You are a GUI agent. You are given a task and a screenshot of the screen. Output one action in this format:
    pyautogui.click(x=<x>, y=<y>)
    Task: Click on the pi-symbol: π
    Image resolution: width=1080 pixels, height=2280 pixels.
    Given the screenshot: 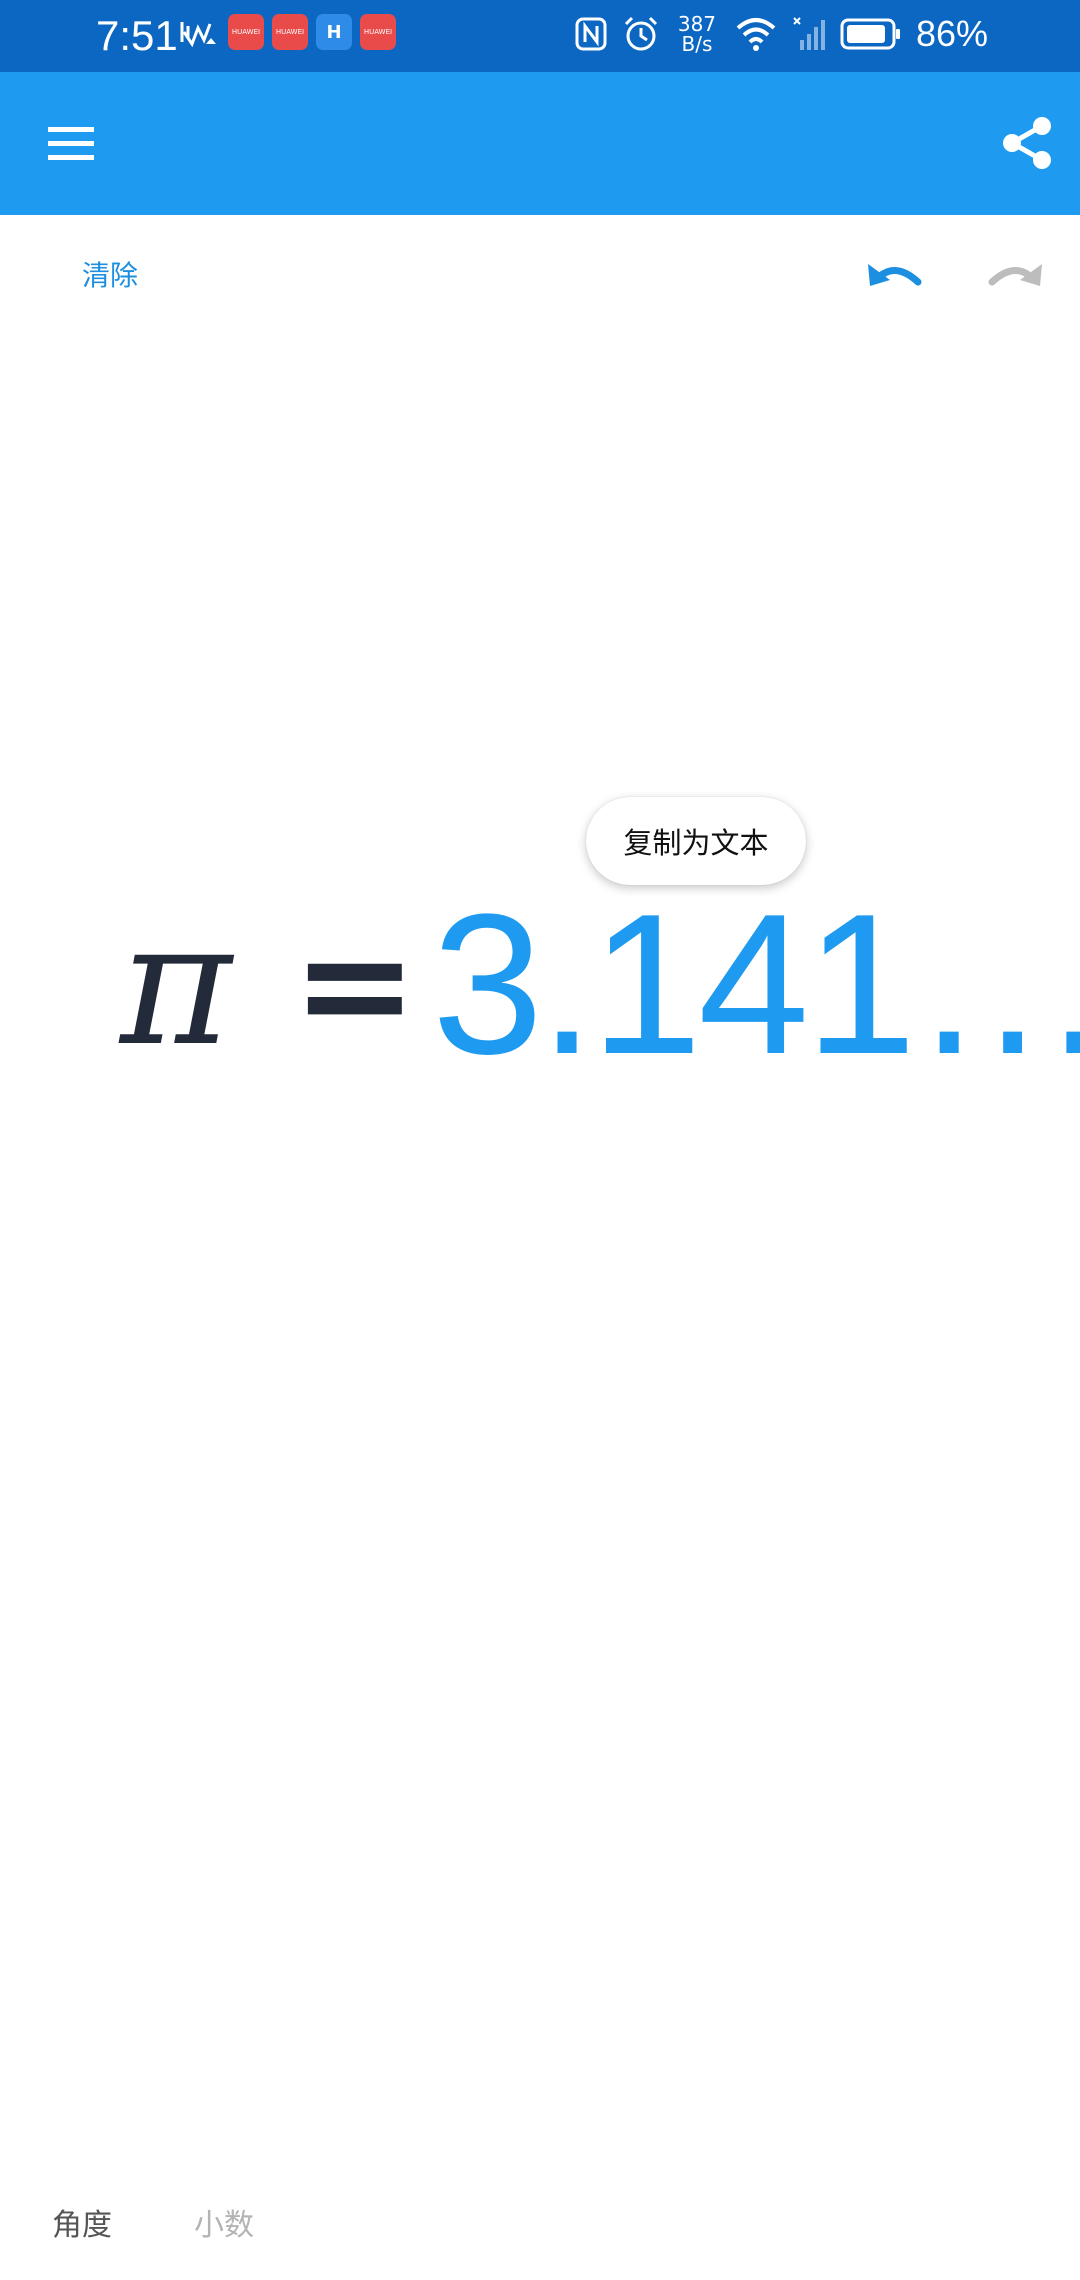 What is the action you would take?
    pyautogui.click(x=176, y=985)
    